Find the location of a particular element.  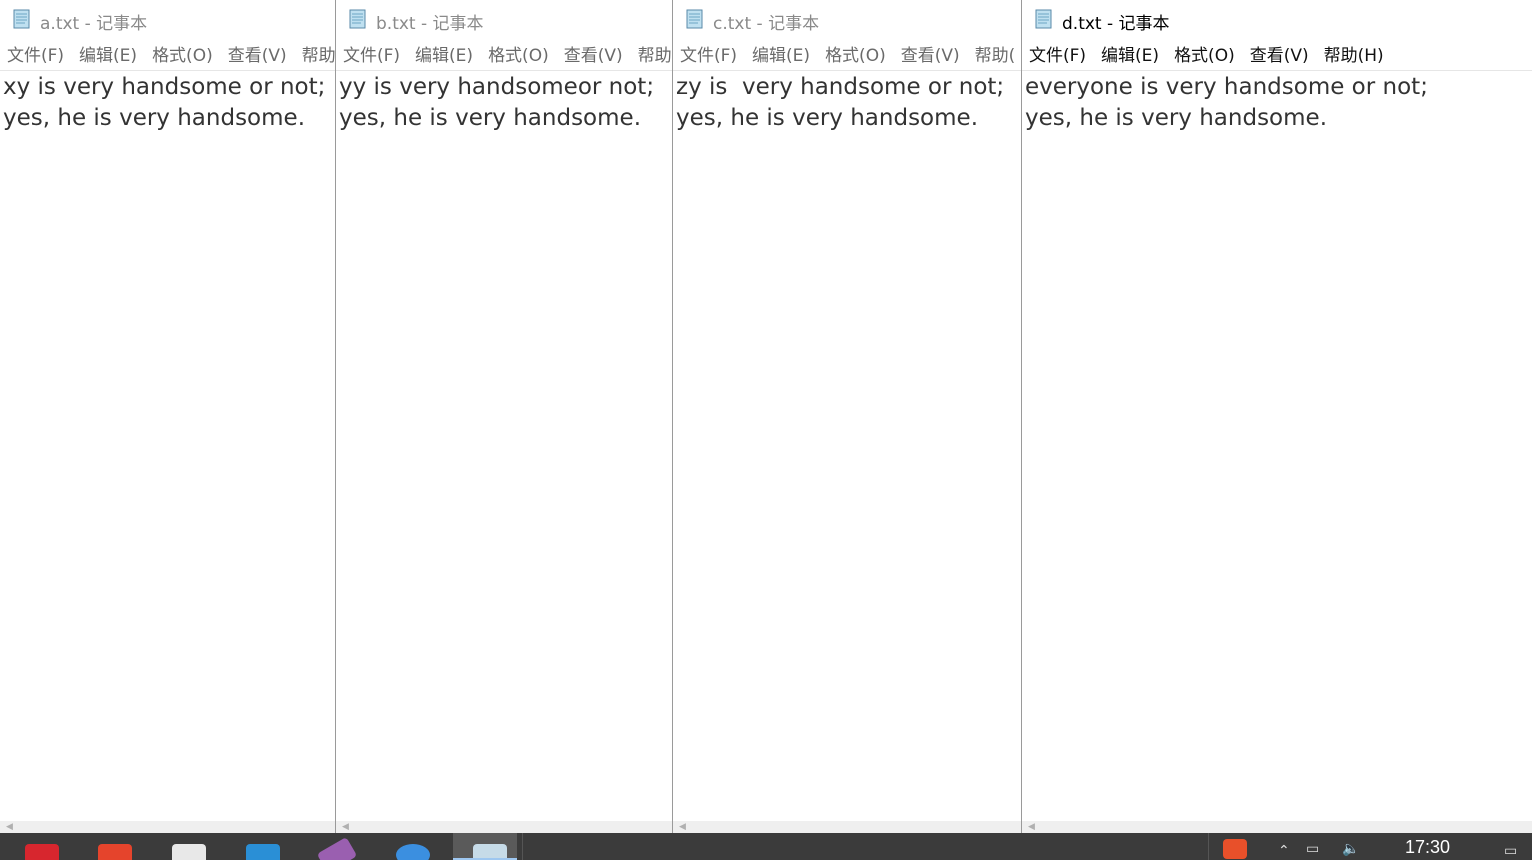

paint-icon is located at coordinates (337, 848).